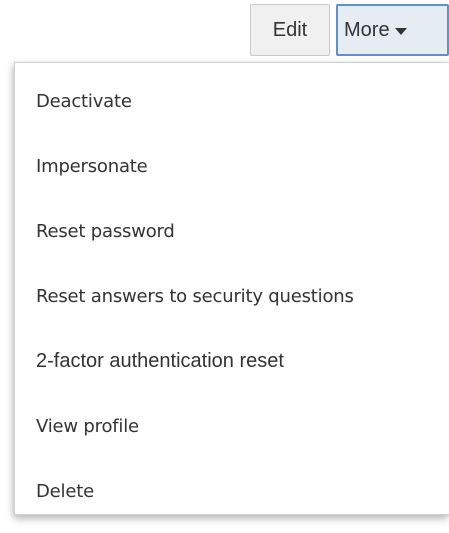 This screenshot has height=533, width=449. Describe the element at coordinates (232, 296) in the screenshot. I see `menu-item-reset-security-answers: Reset answers to security questions` at that location.